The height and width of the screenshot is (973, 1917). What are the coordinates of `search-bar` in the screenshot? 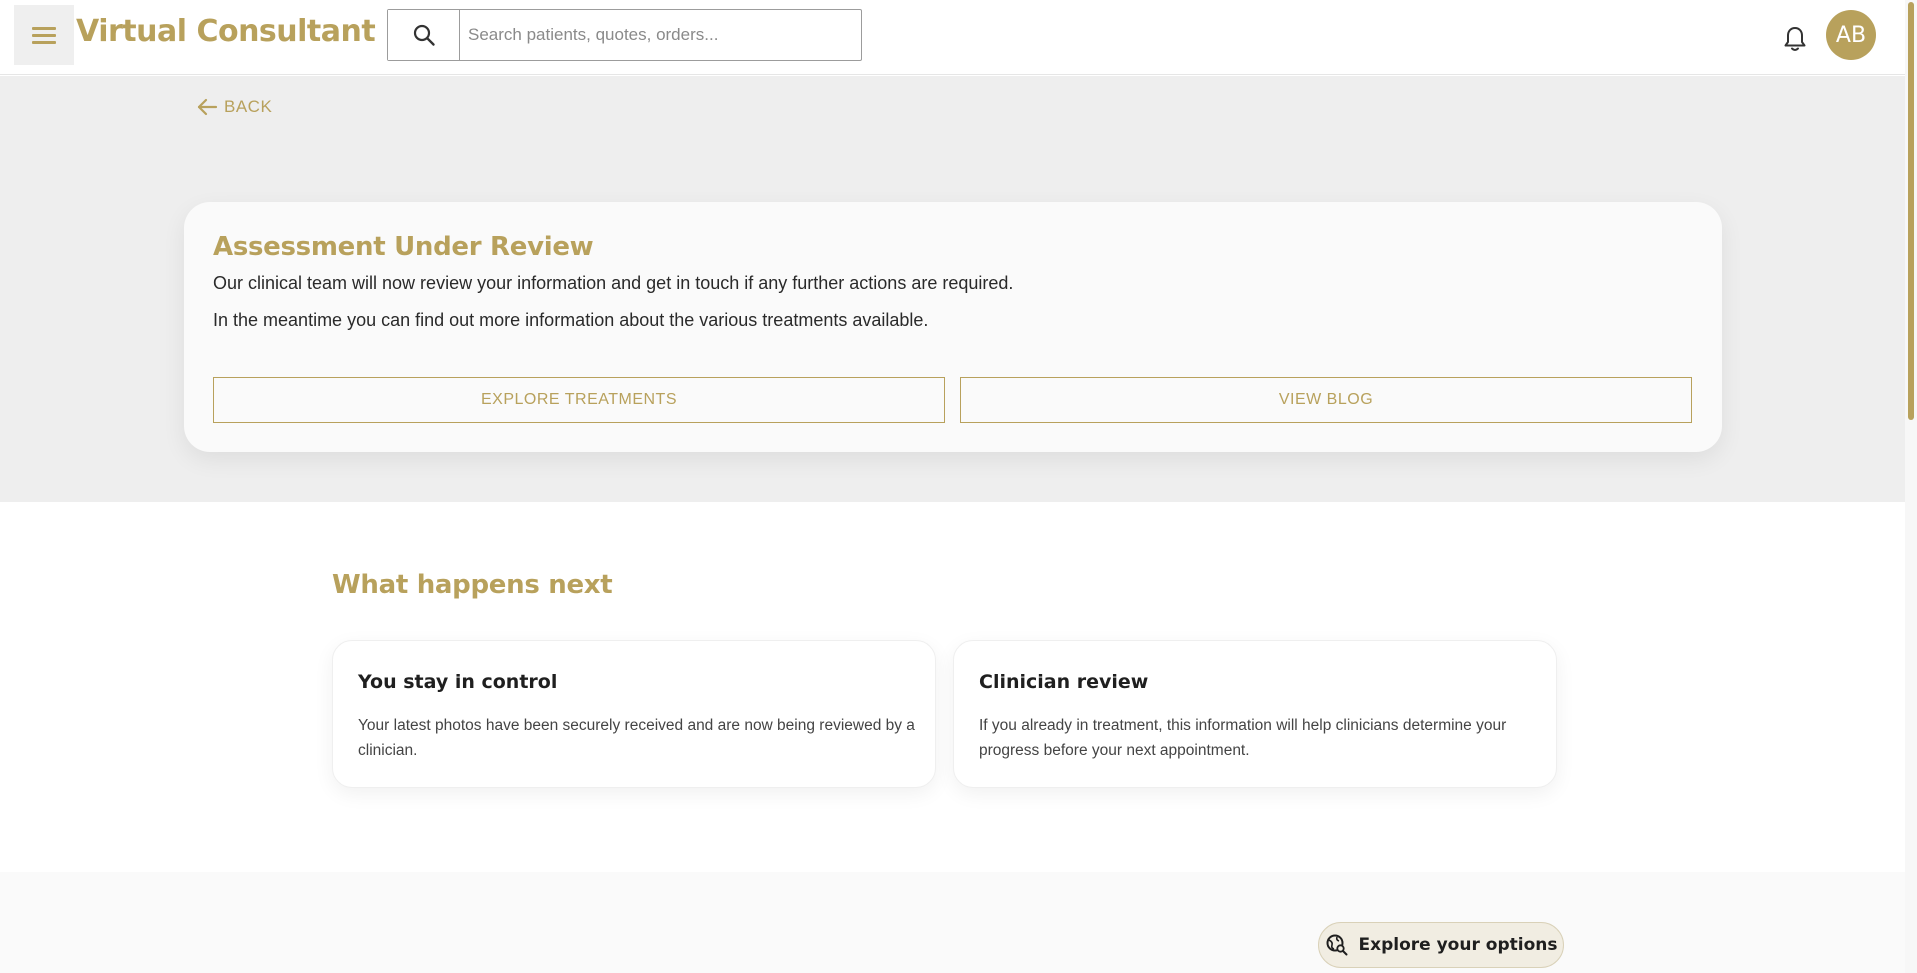 It's located at (624, 35).